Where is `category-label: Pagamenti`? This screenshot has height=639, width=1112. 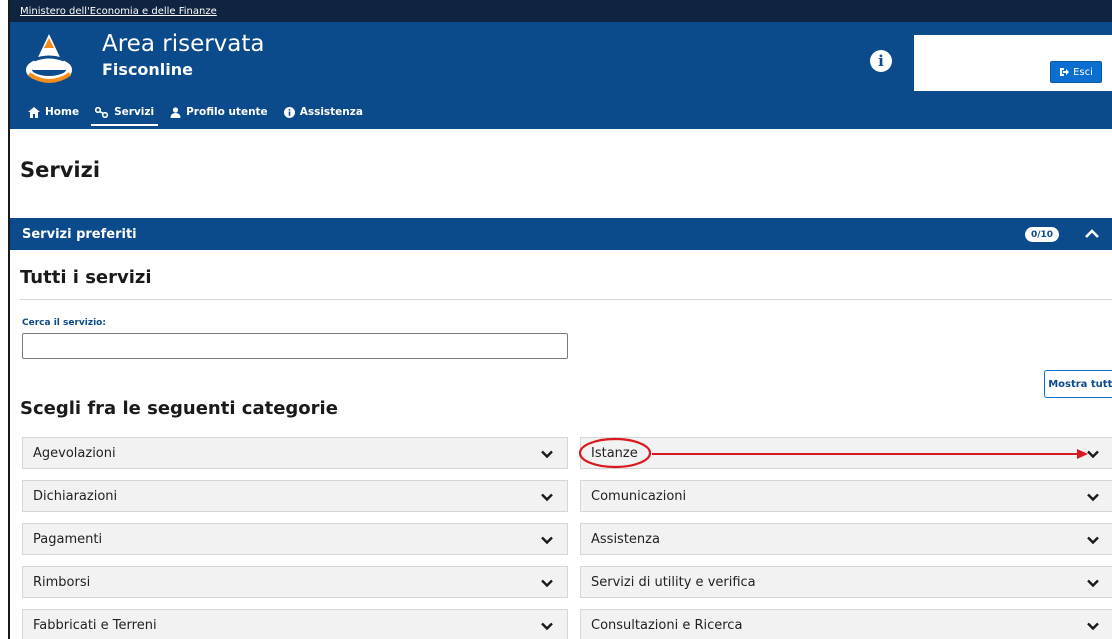
category-label: Pagamenti is located at coordinates (68, 539).